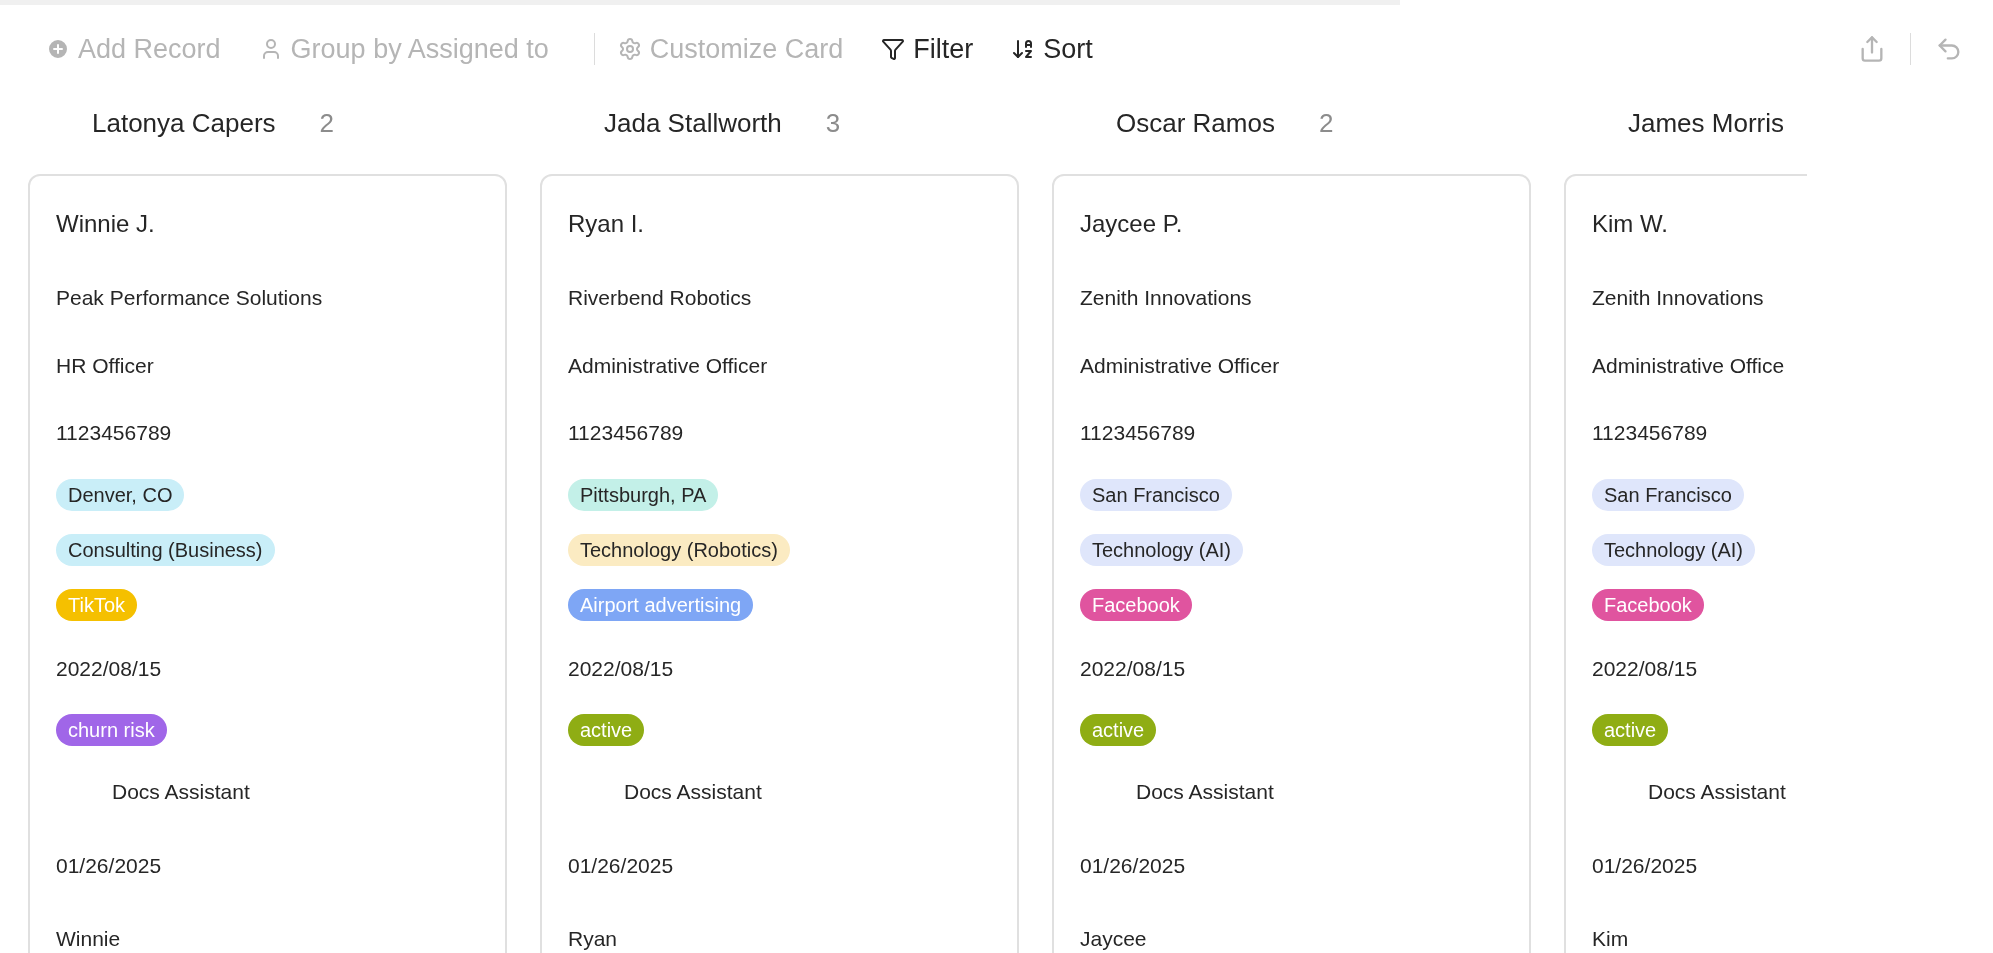 The width and height of the screenshot is (1993, 953). What do you see at coordinates (120, 494) in the screenshot?
I see `tag: Denver, CO` at bounding box center [120, 494].